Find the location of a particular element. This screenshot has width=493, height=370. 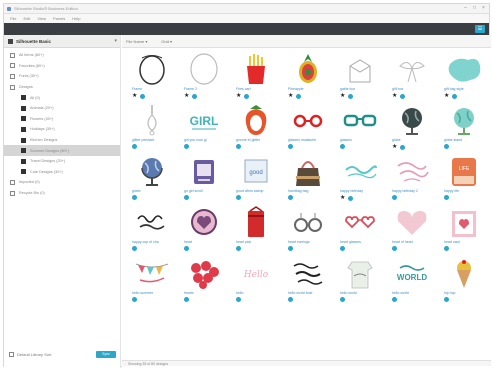

menu-edit: Edit is located at coordinates (26, 18).